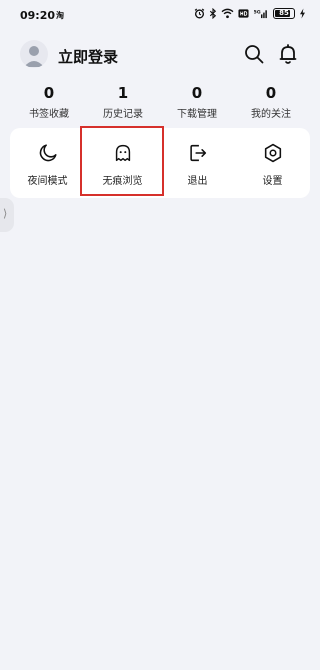 Image resolution: width=320 pixels, height=670 pixels. I want to click on app-indicator: 淘, so click(60, 15).